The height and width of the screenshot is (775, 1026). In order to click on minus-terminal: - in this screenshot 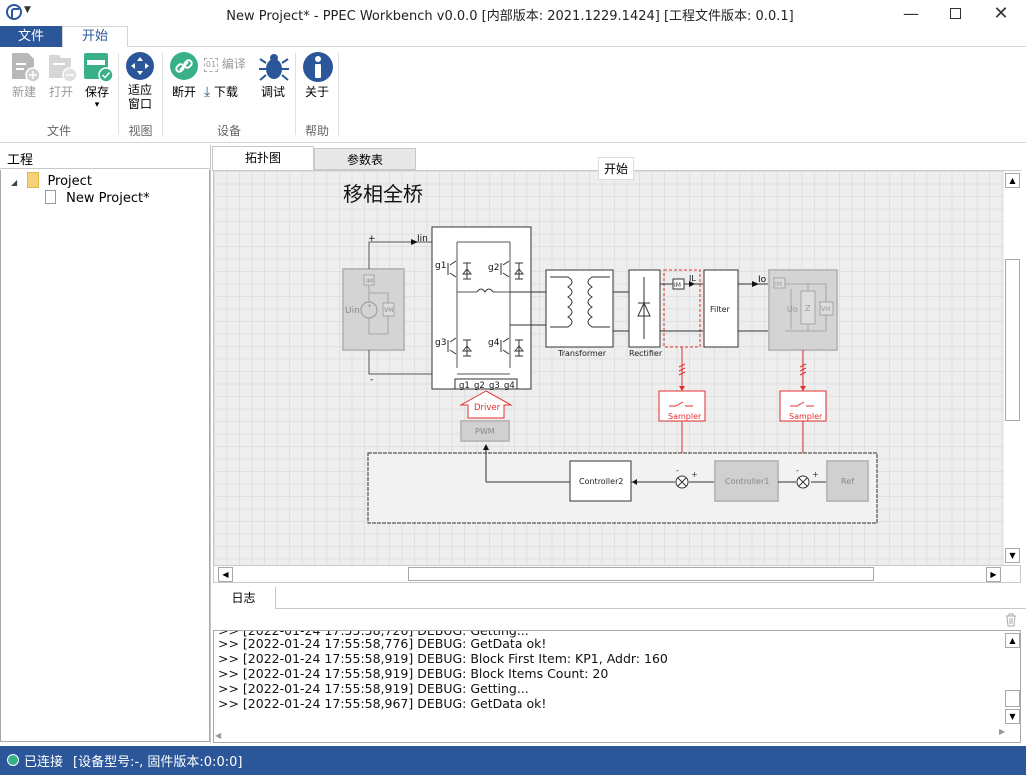, I will do `click(371, 380)`.